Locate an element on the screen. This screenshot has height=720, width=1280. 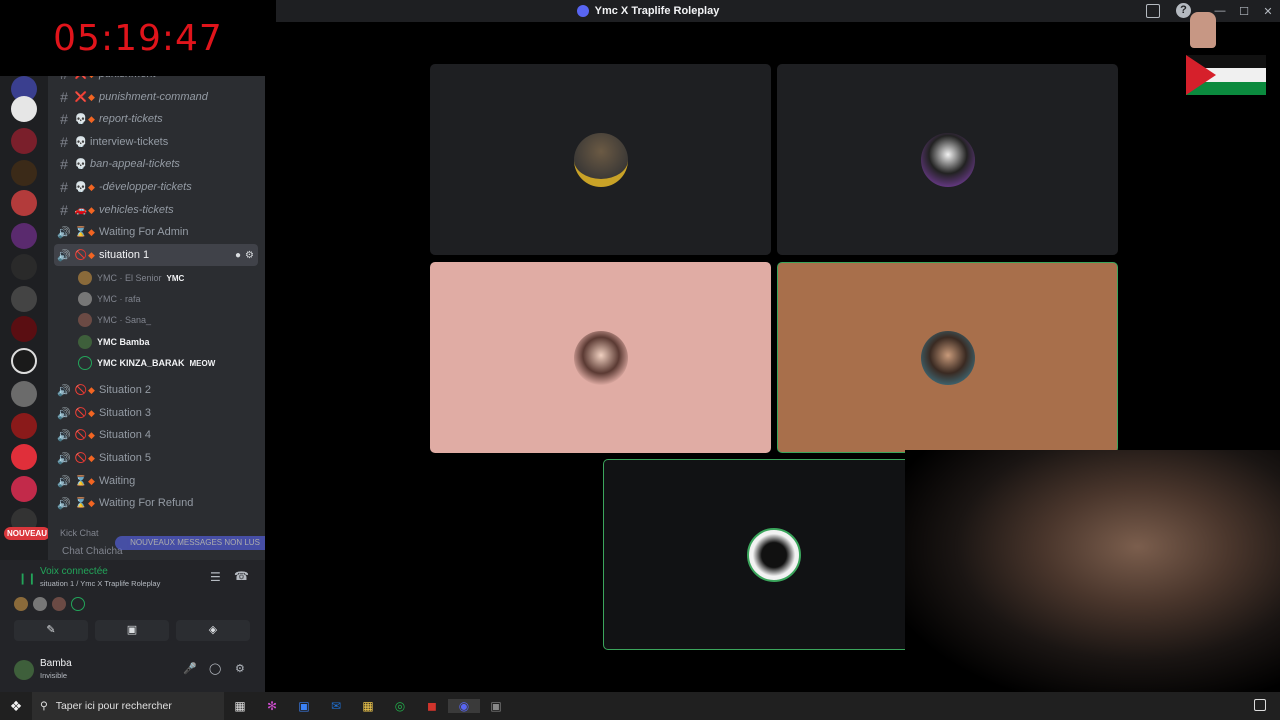
headphones-icon: ◯ is located at coordinates (215, 668).